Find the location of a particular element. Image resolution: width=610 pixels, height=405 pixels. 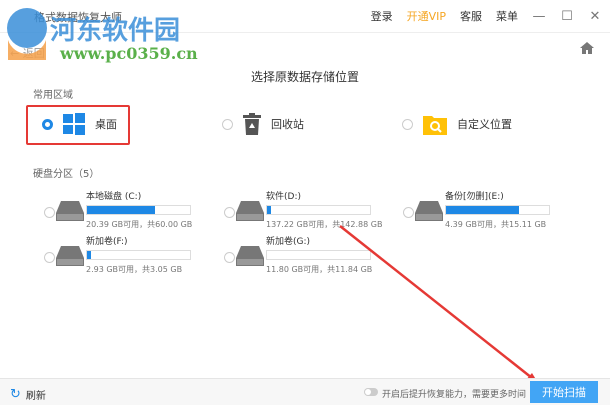

home-icon is located at coordinates (587, 48).